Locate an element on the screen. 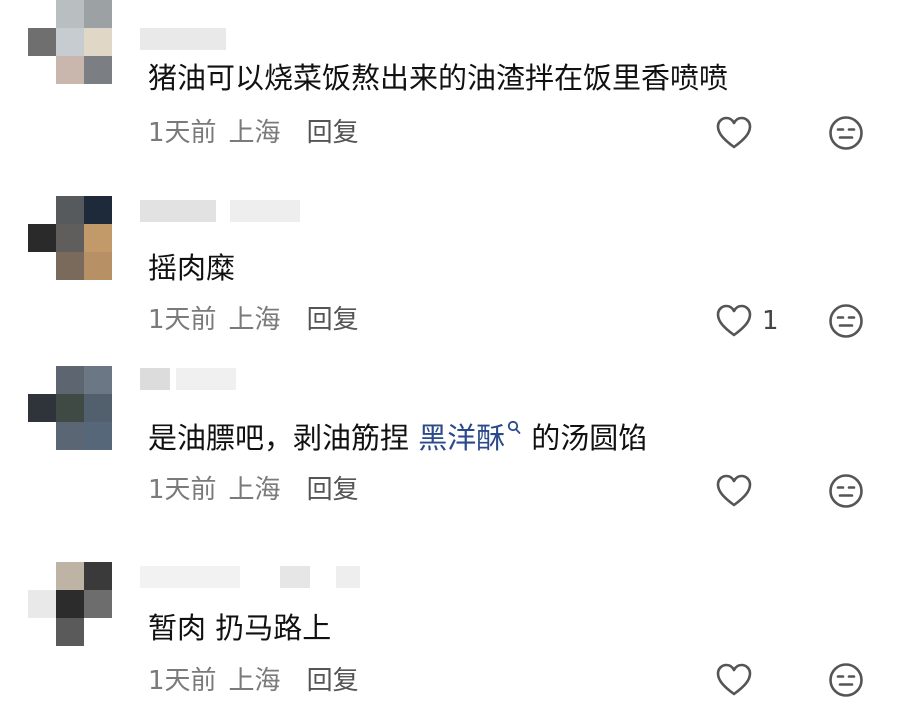  like-button: 1 is located at coordinates (747, 321).